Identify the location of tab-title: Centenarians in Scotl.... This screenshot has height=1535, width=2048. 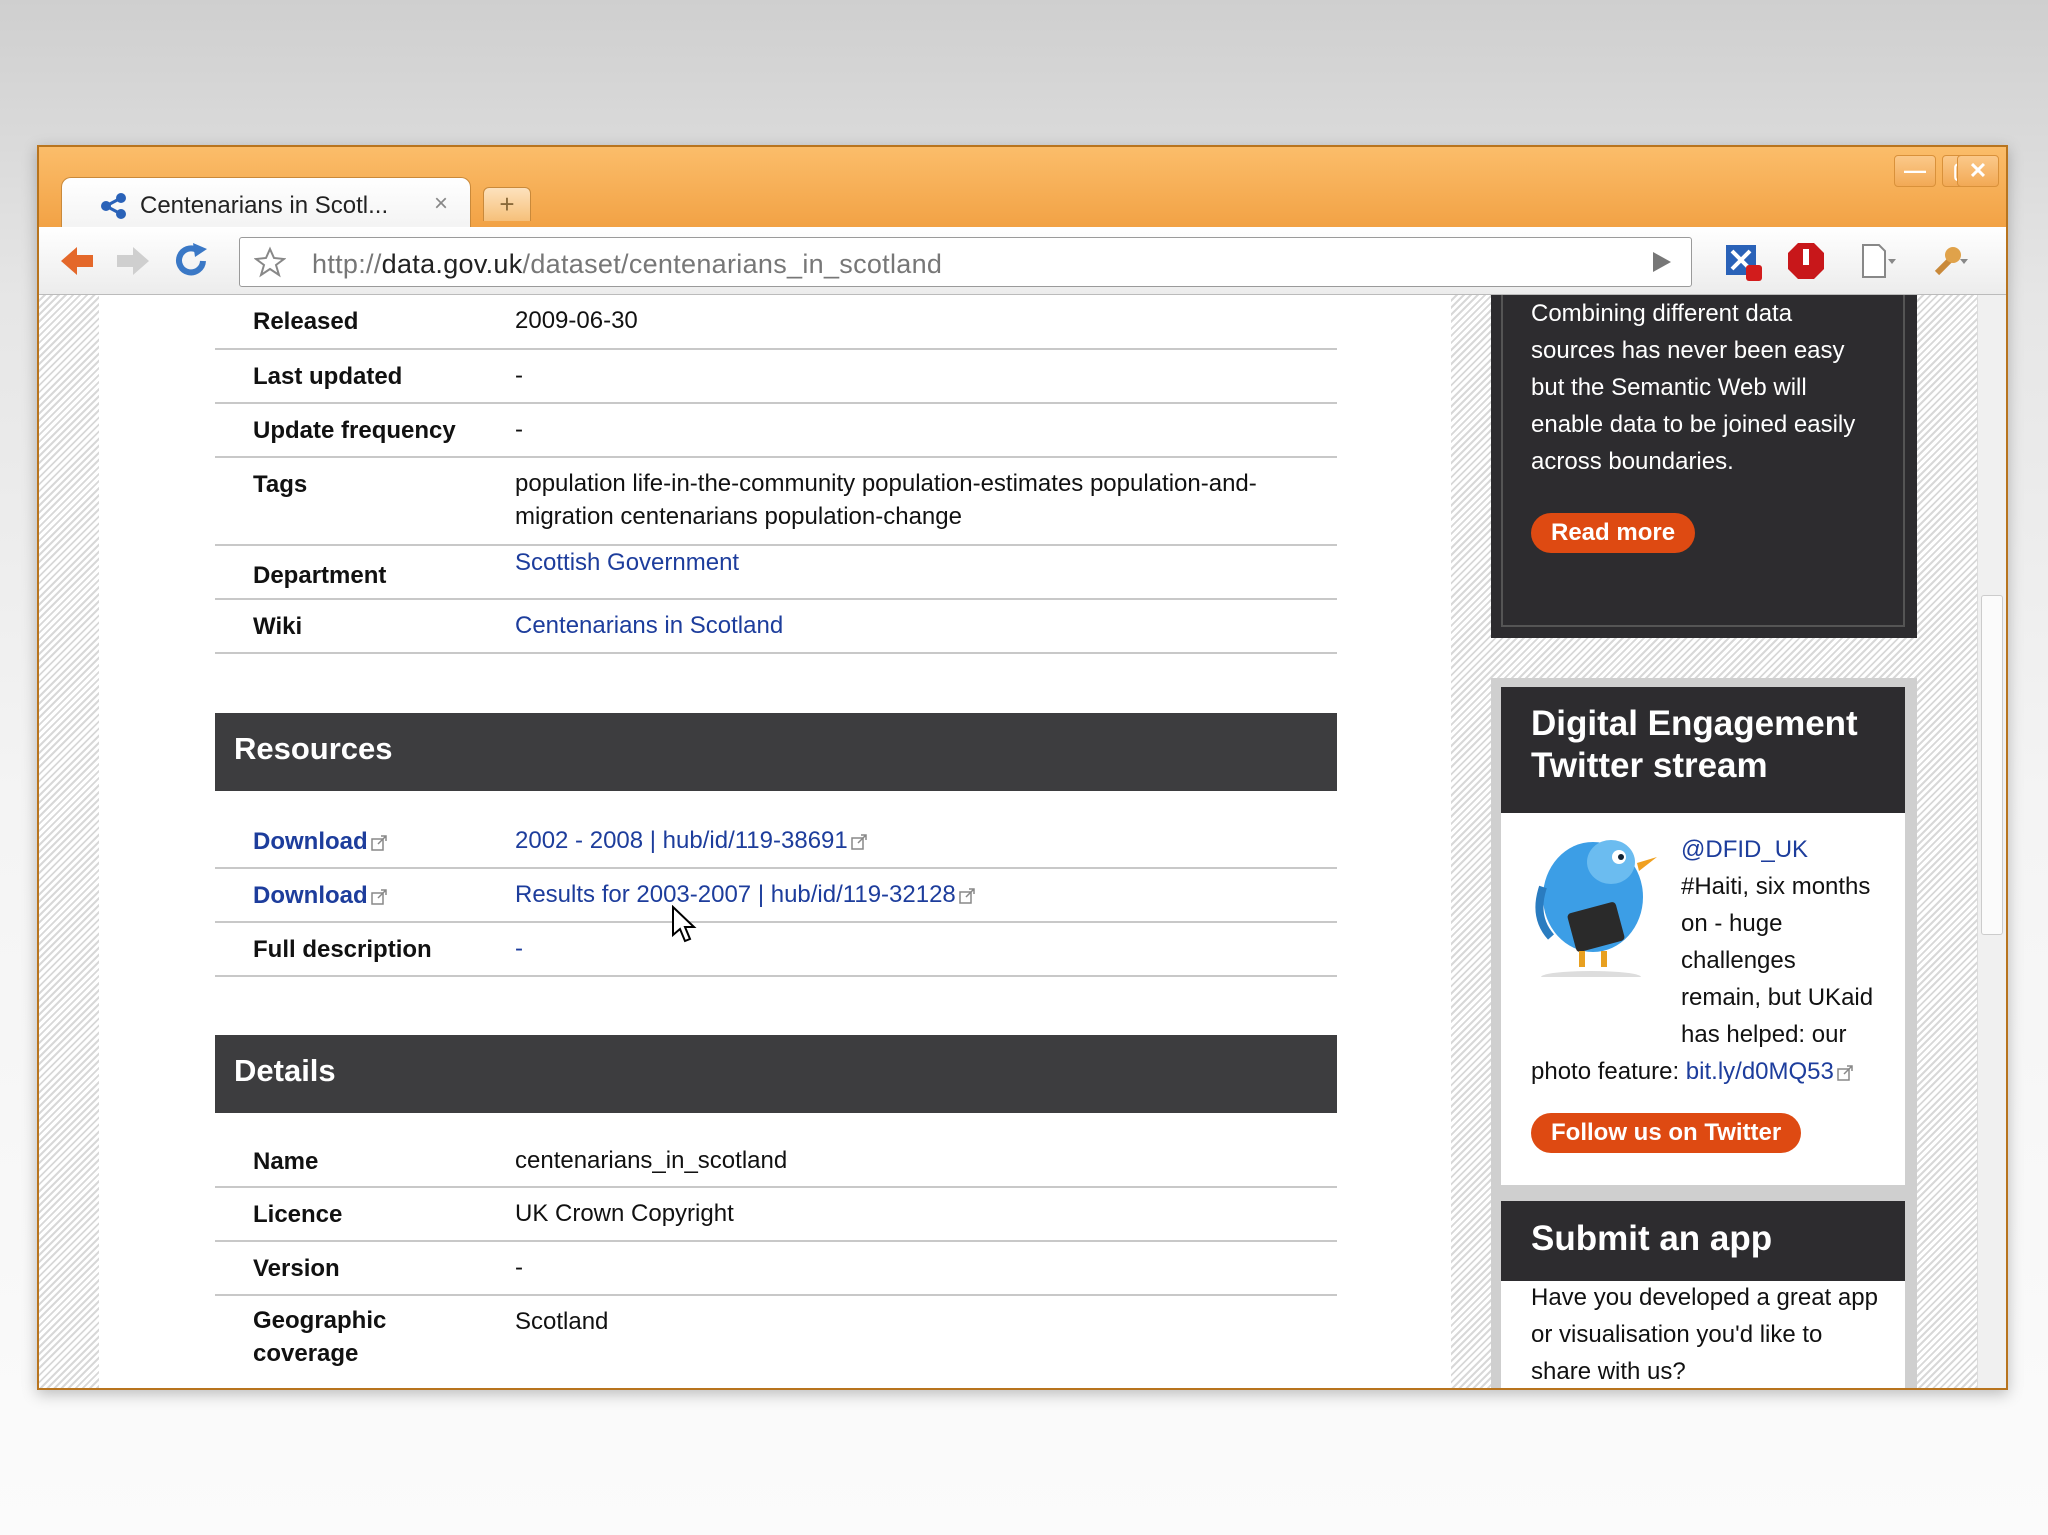
(264, 205).